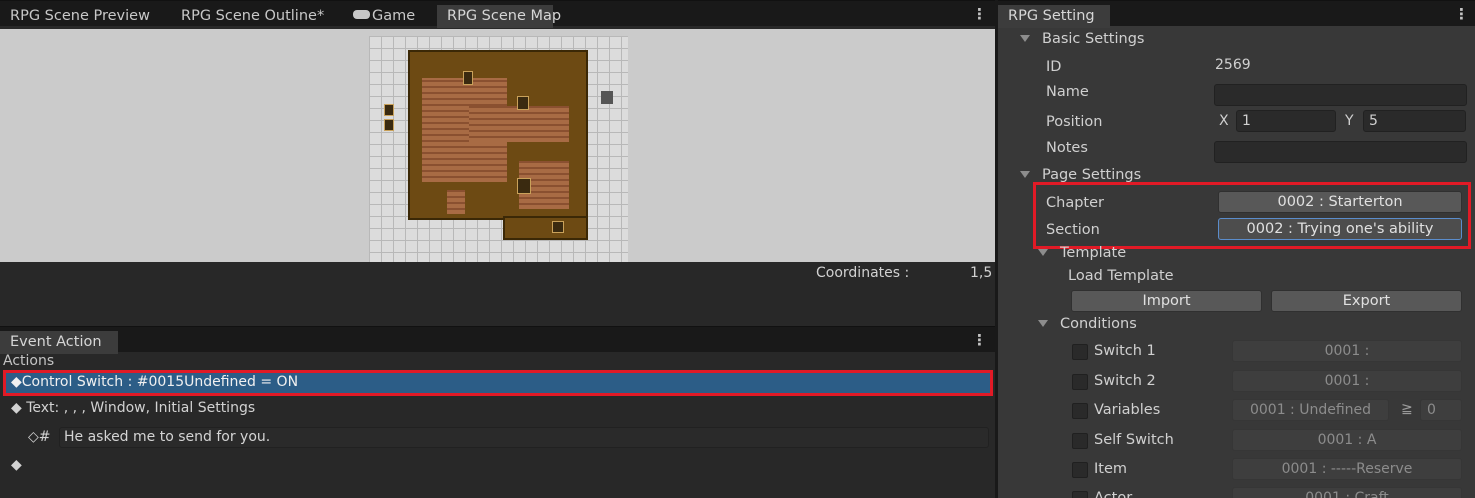 This screenshot has height=498, width=1475. Describe the element at coordinates (1414, 121) in the screenshot. I see `y-field: 5` at that location.